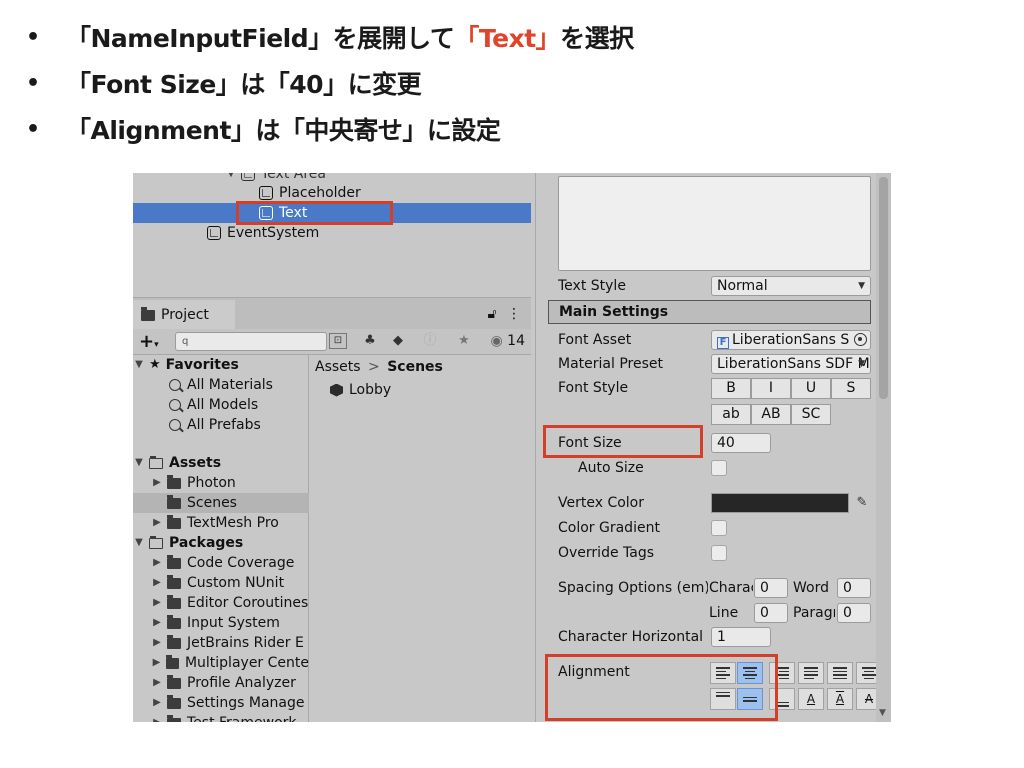 This screenshot has height=768, width=1024. I want to click on align-flush-button, so click(840, 673).